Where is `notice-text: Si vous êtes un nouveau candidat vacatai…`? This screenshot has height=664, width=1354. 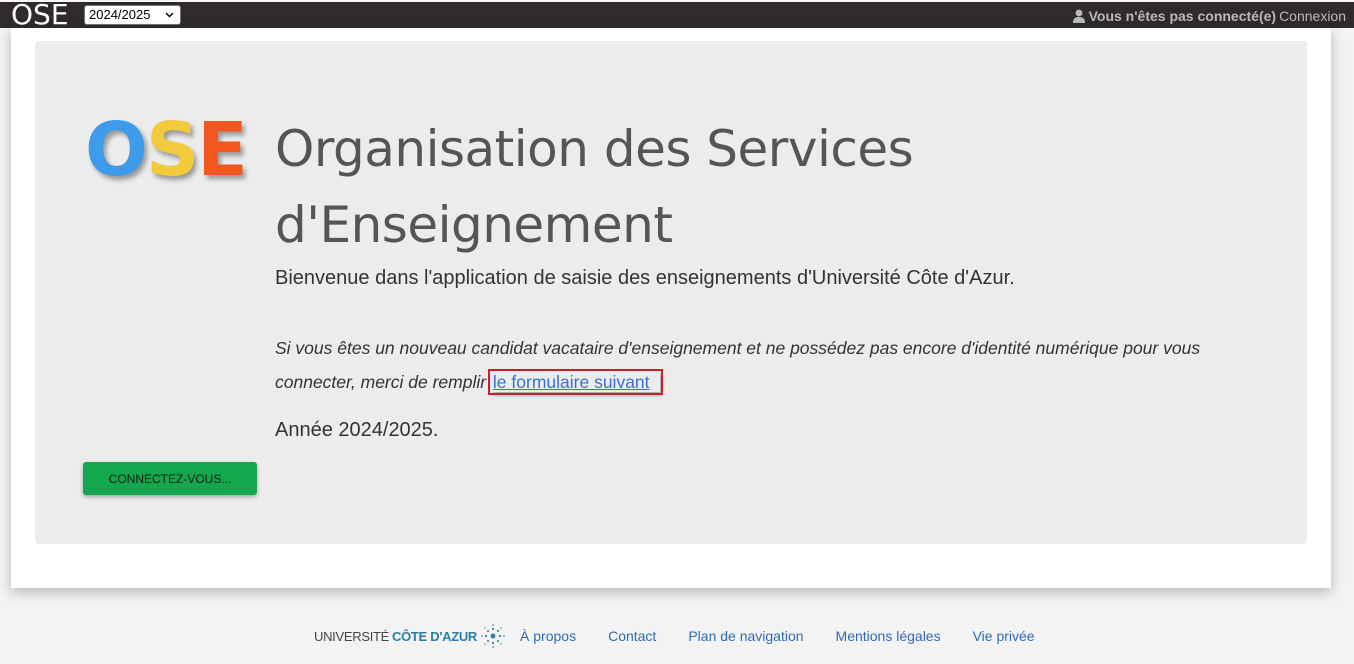
notice-text: Si vous êtes un nouveau candidat vacatai… is located at coordinates (738, 365).